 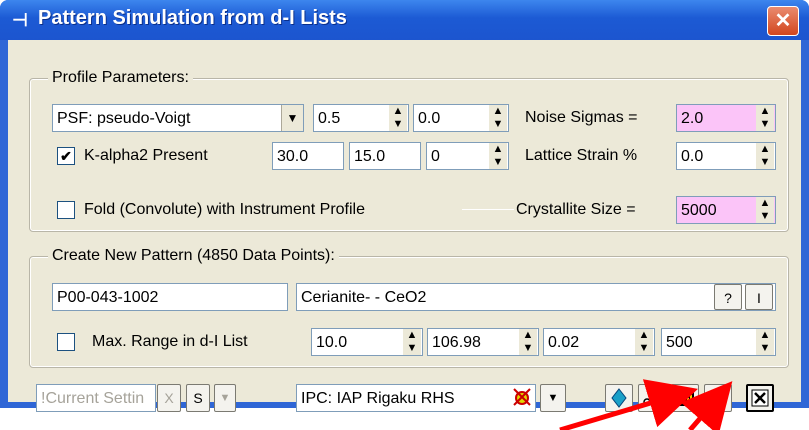 I want to click on annotation-arrows, so click(x=646, y=404).